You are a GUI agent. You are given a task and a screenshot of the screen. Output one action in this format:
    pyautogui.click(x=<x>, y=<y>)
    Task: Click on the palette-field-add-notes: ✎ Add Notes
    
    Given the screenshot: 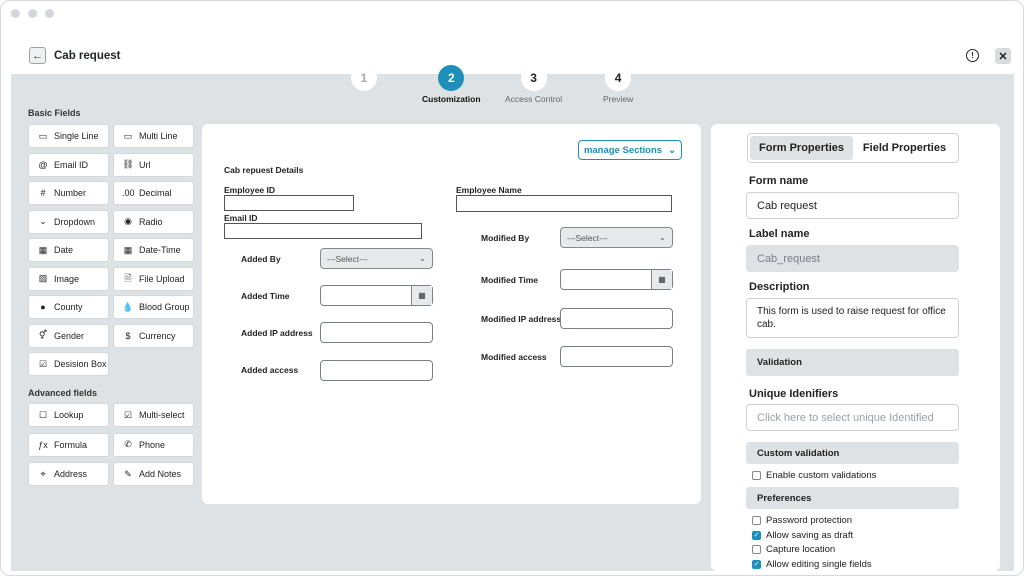 What is the action you would take?
    pyautogui.click(x=153, y=474)
    